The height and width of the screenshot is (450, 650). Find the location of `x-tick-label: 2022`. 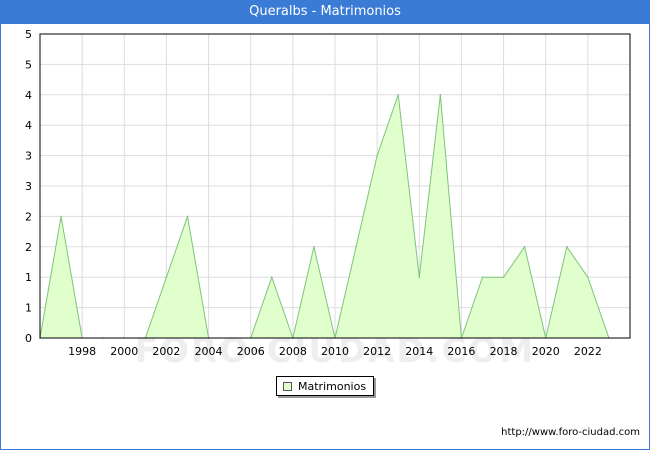

x-tick-label: 2022 is located at coordinates (588, 351).